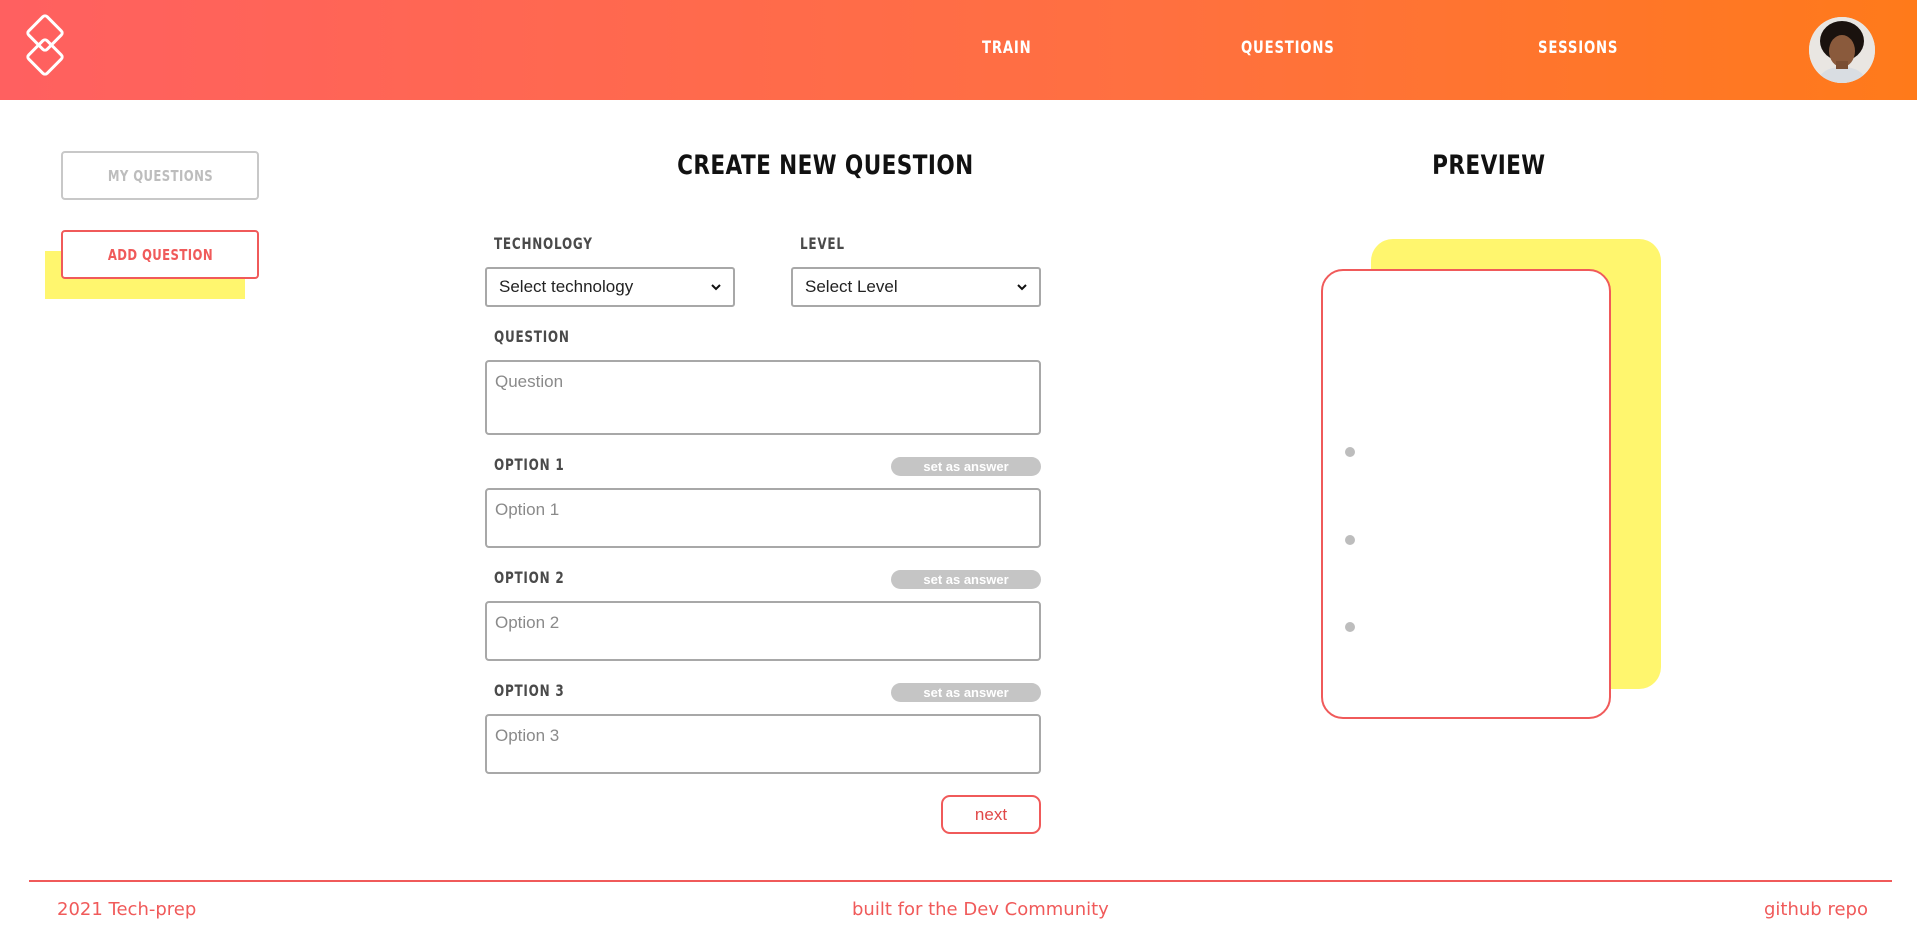  What do you see at coordinates (822, 243) in the screenshot?
I see `level-label: LEVEL` at bounding box center [822, 243].